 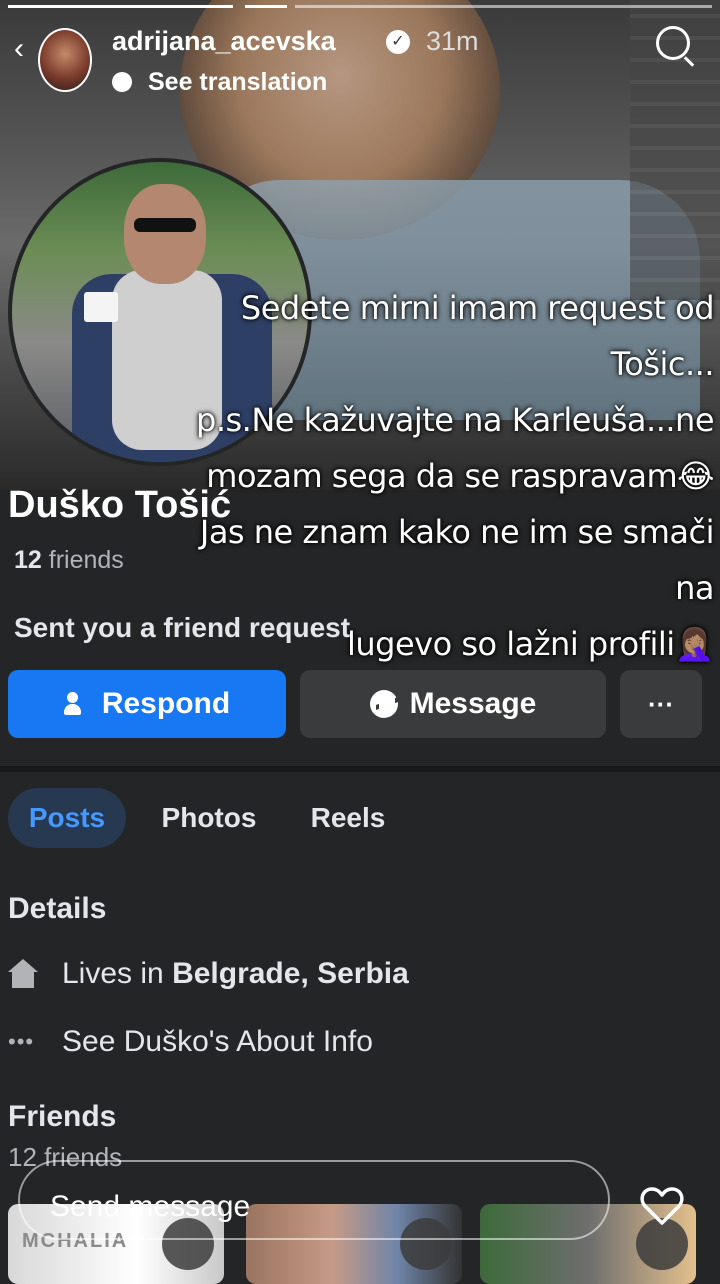 What do you see at coordinates (224, 41) in the screenshot?
I see `story-username: adrijana_acevska` at bounding box center [224, 41].